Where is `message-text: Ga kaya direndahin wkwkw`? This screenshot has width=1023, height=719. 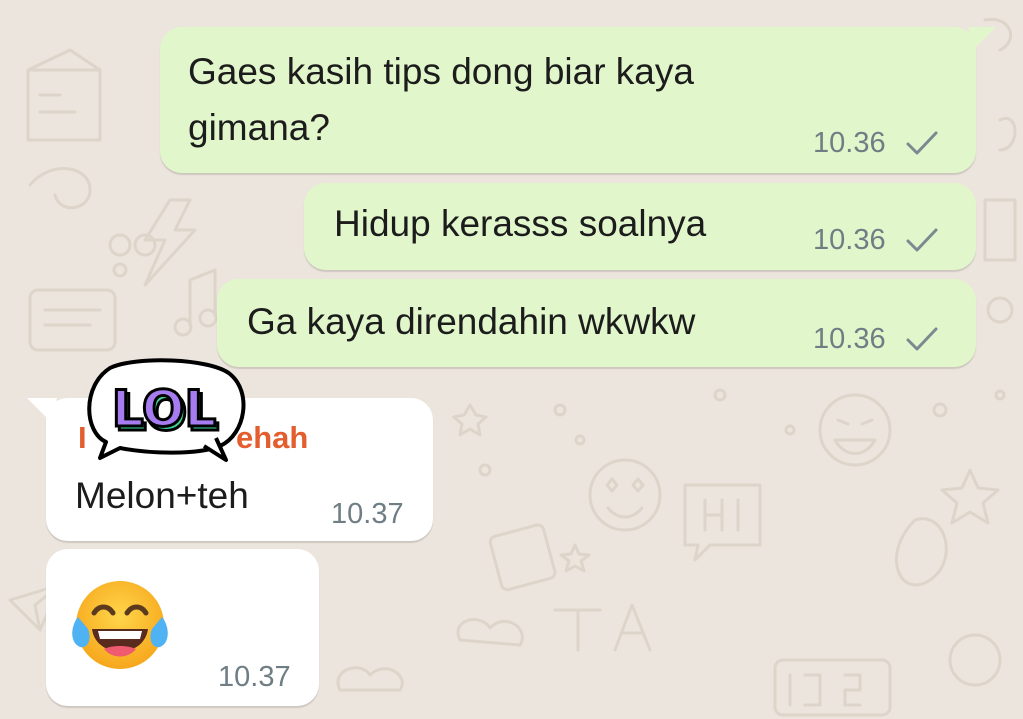
message-text: Ga kaya direndahin wkwkw is located at coordinates (471, 321).